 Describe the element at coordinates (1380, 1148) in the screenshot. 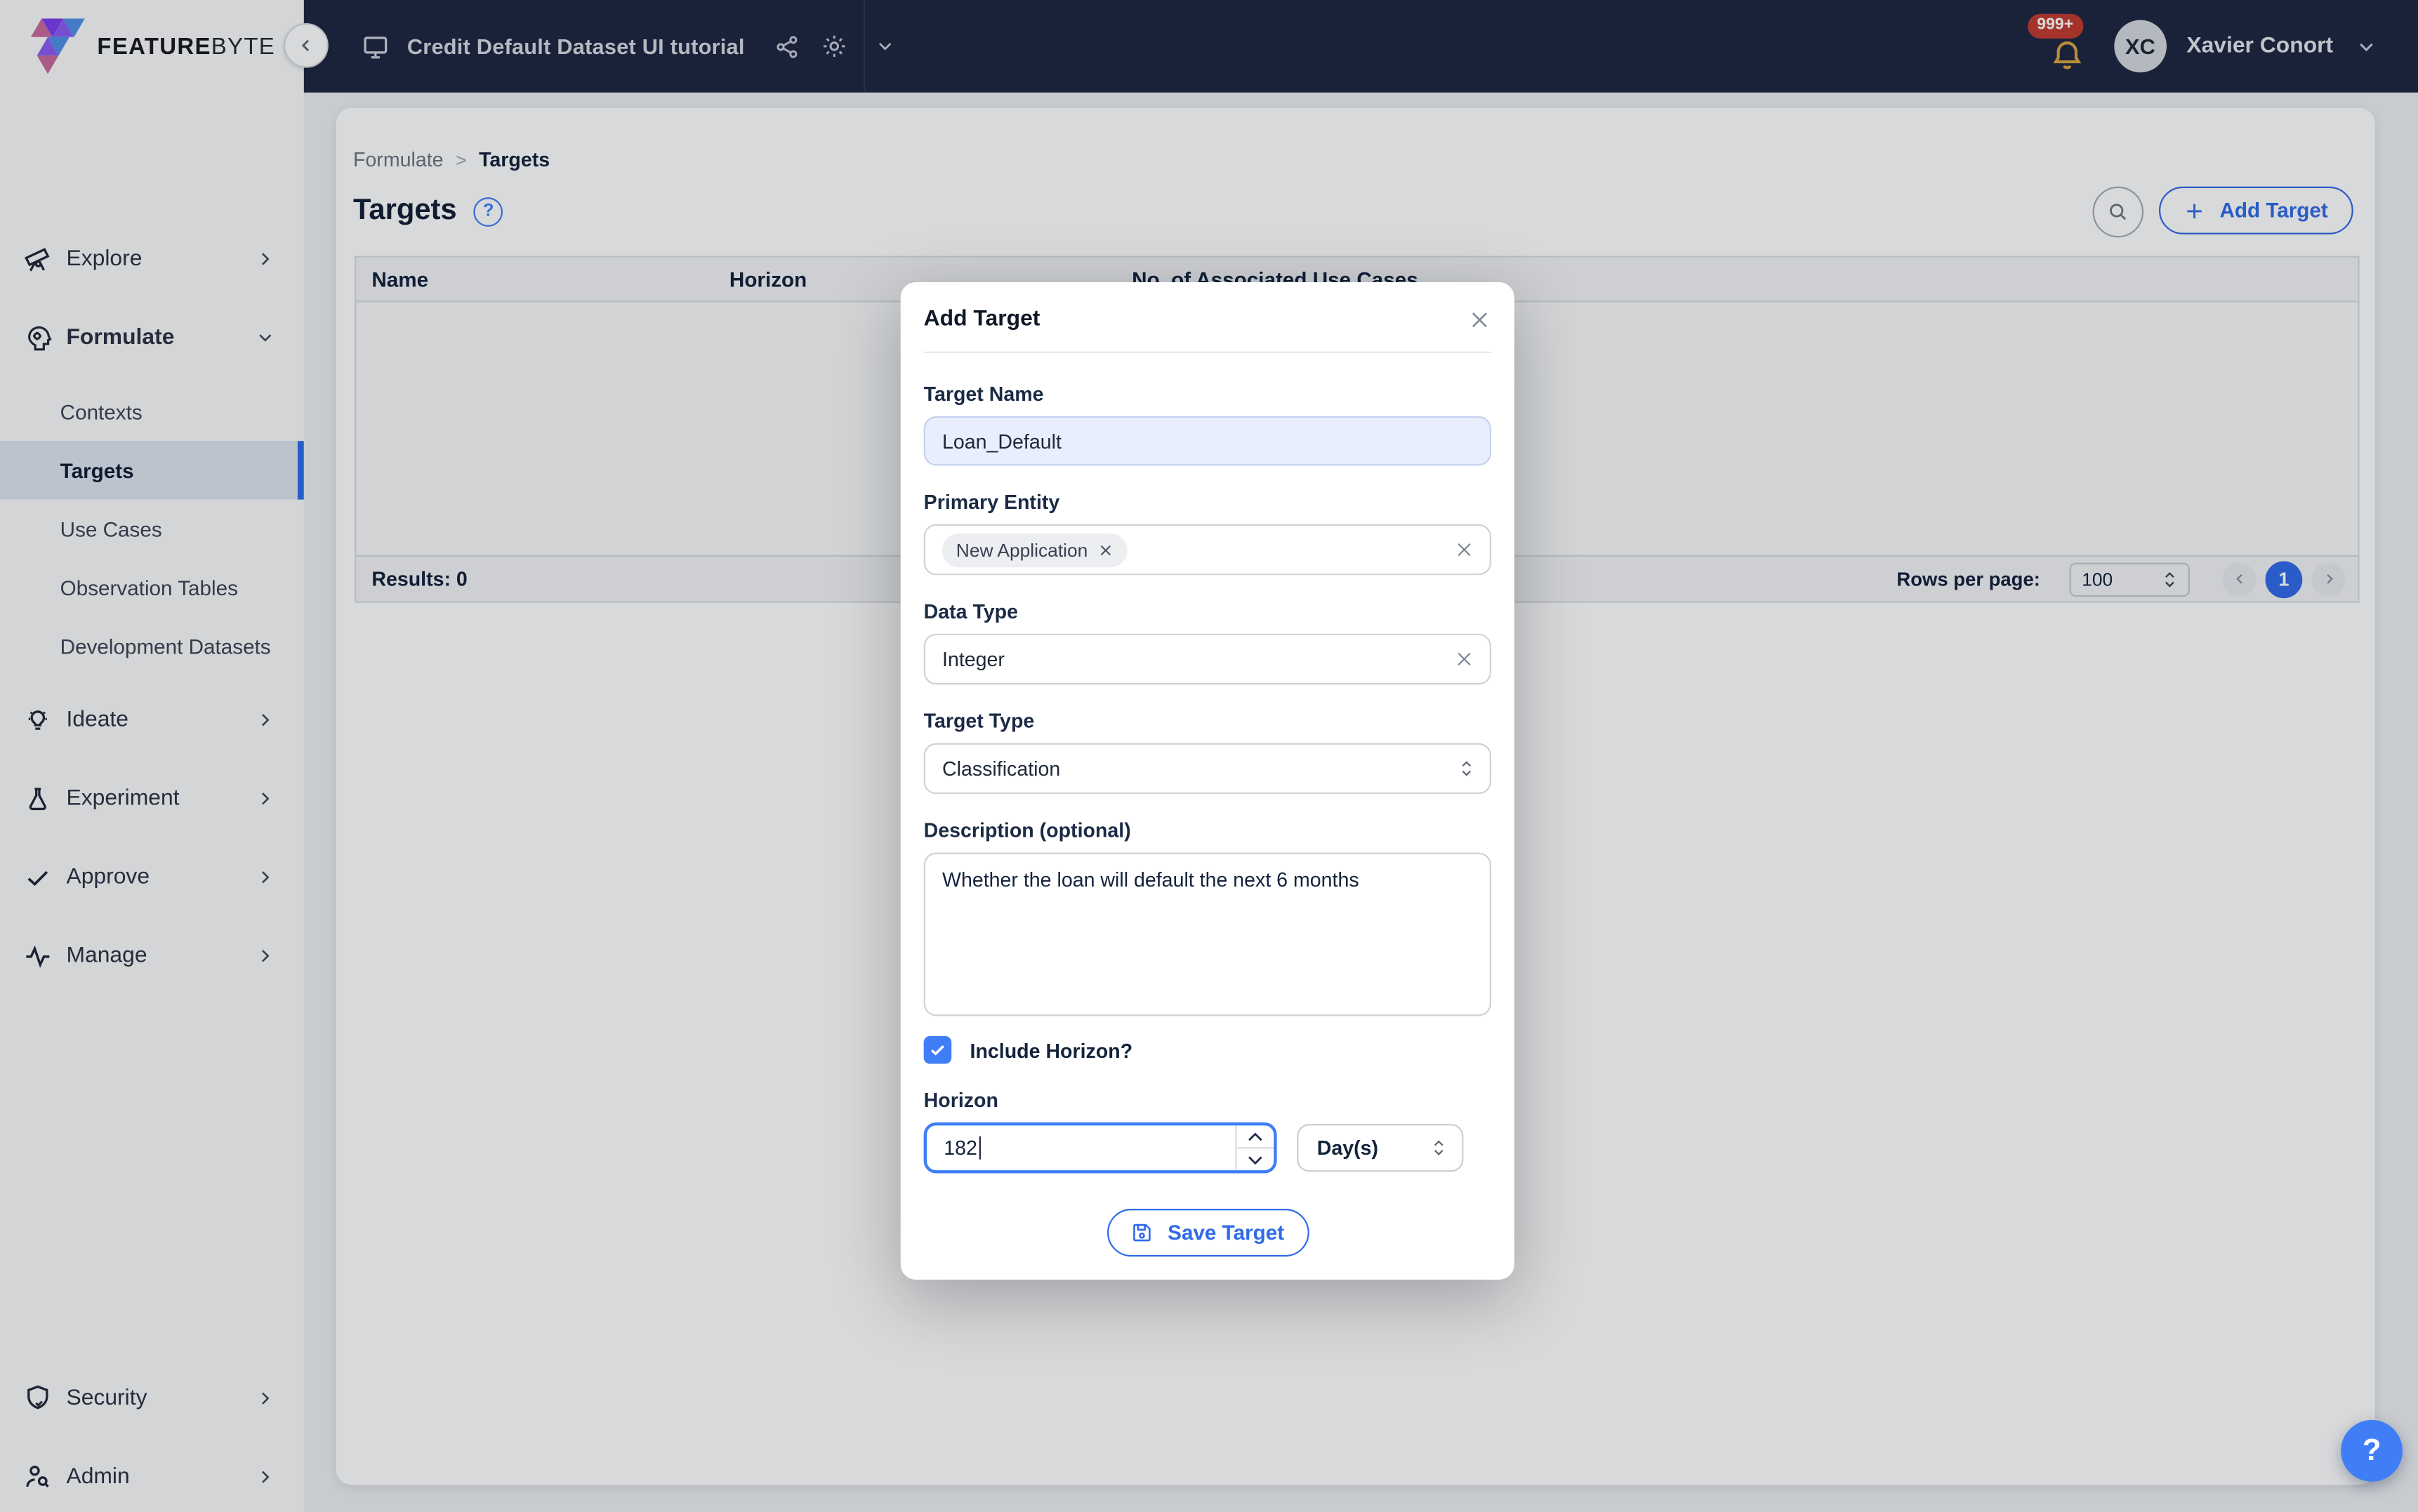

I see `horizon-unit-select: Day(s)` at that location.